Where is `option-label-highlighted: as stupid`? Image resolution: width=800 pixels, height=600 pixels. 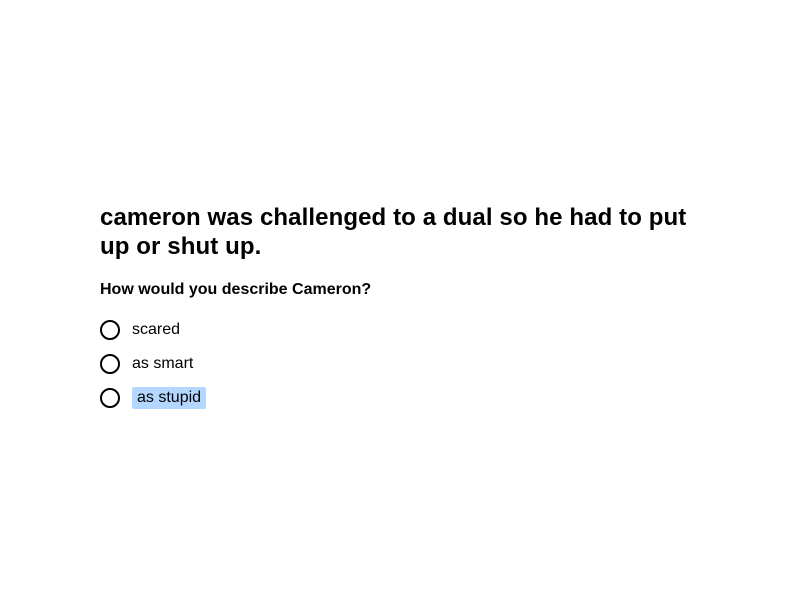 option-label-highlighted: as stupid is located at coordinates (169, 398).